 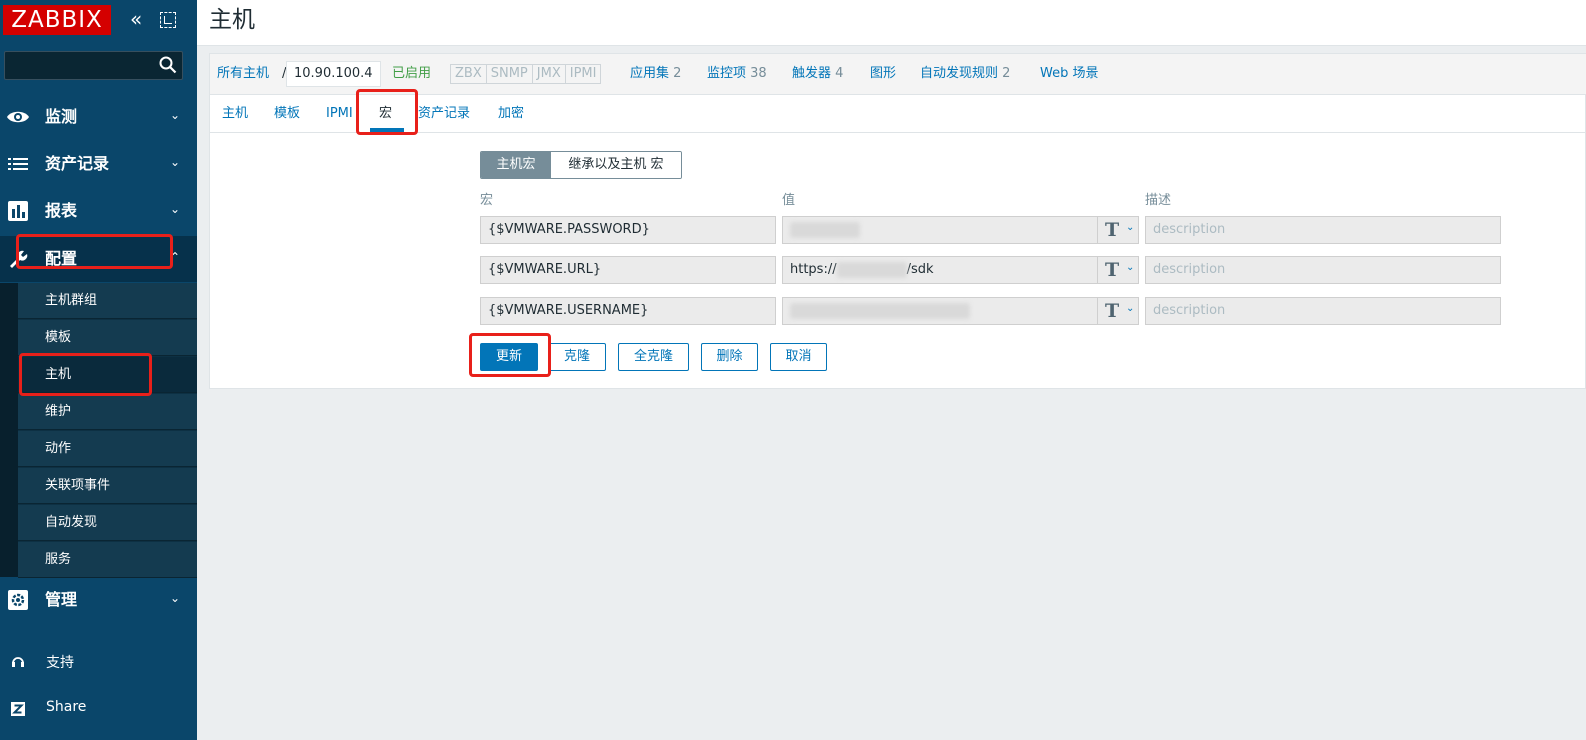 What do you see at coordinates (61, 116) in the screenshot?
I see `nav-monitoring-label: 监测` at bounding box center [61, 116].